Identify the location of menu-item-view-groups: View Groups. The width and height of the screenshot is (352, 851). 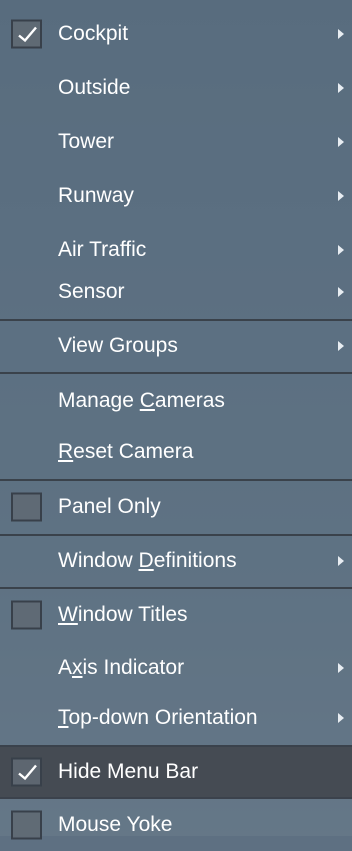
(176, 346).